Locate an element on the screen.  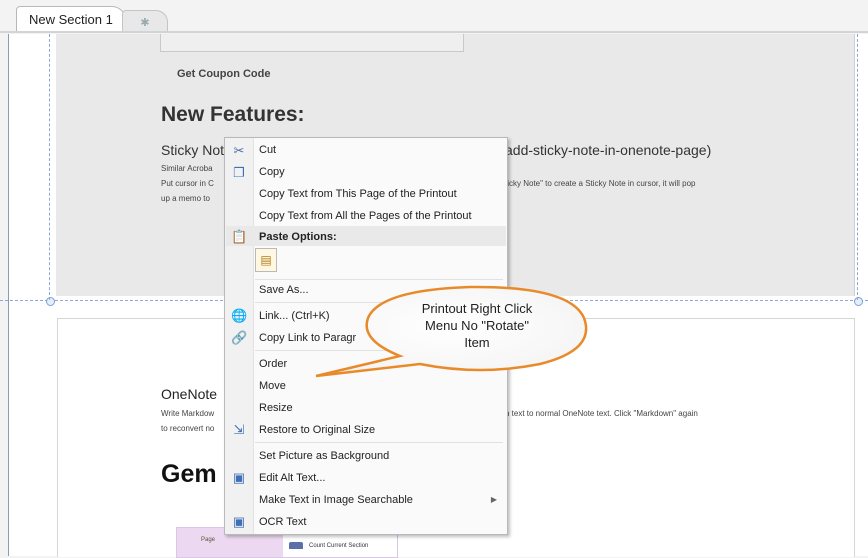
features-heading: New Features: is located at coordinates (233, 114).